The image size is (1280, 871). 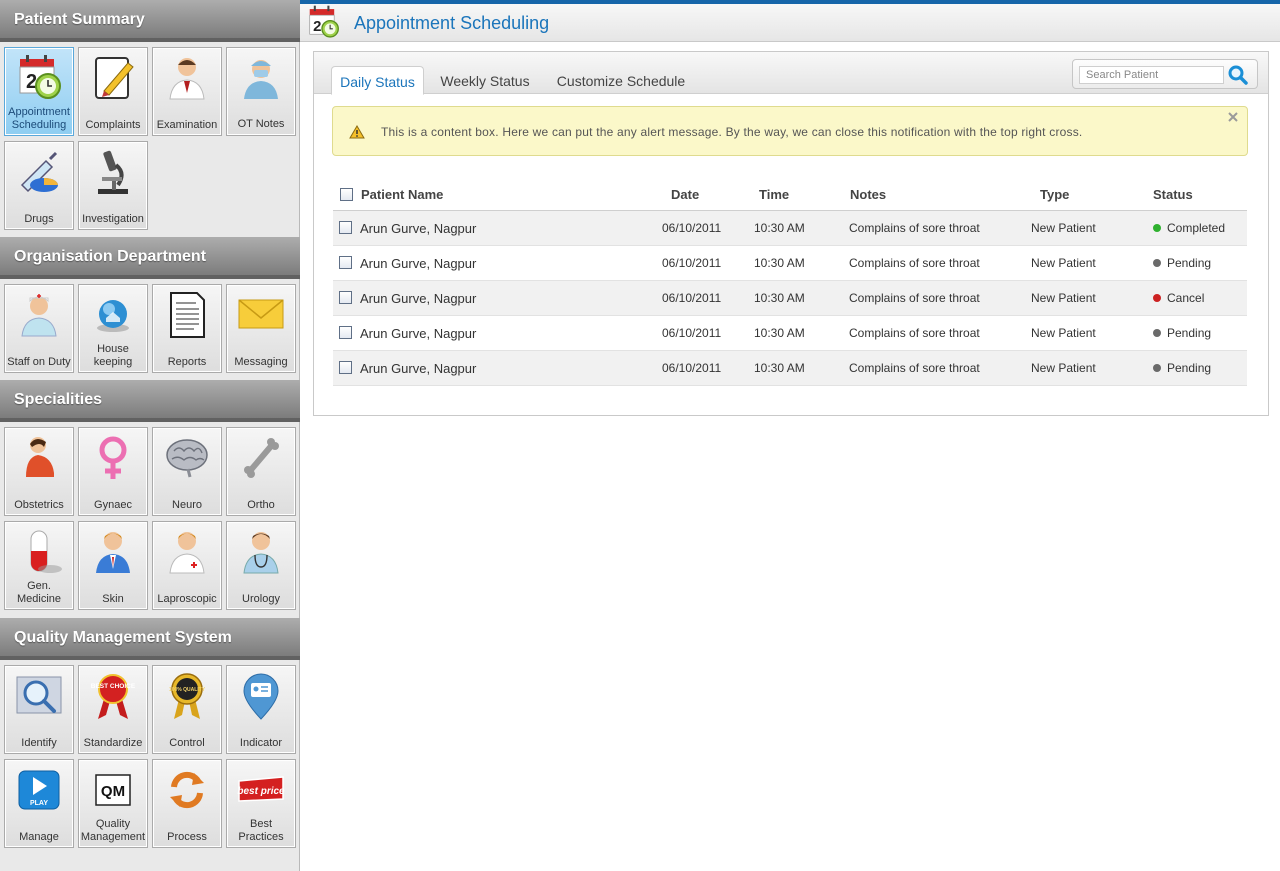 What do you see at coordinates (39, 362) in the screenshot?
I see `tile-label: Staff on Duty` at bounding box center [39, 362].